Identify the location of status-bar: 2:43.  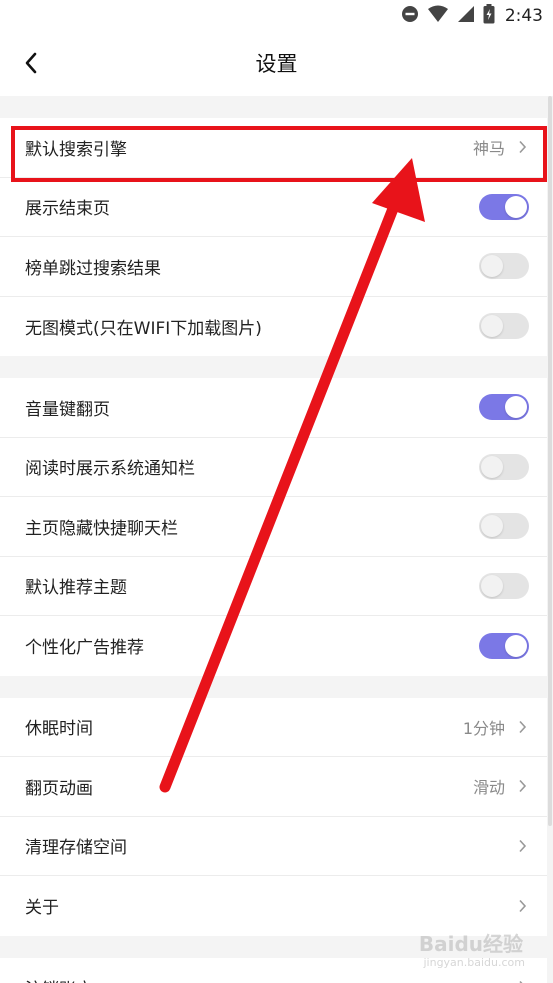
(276, 16).